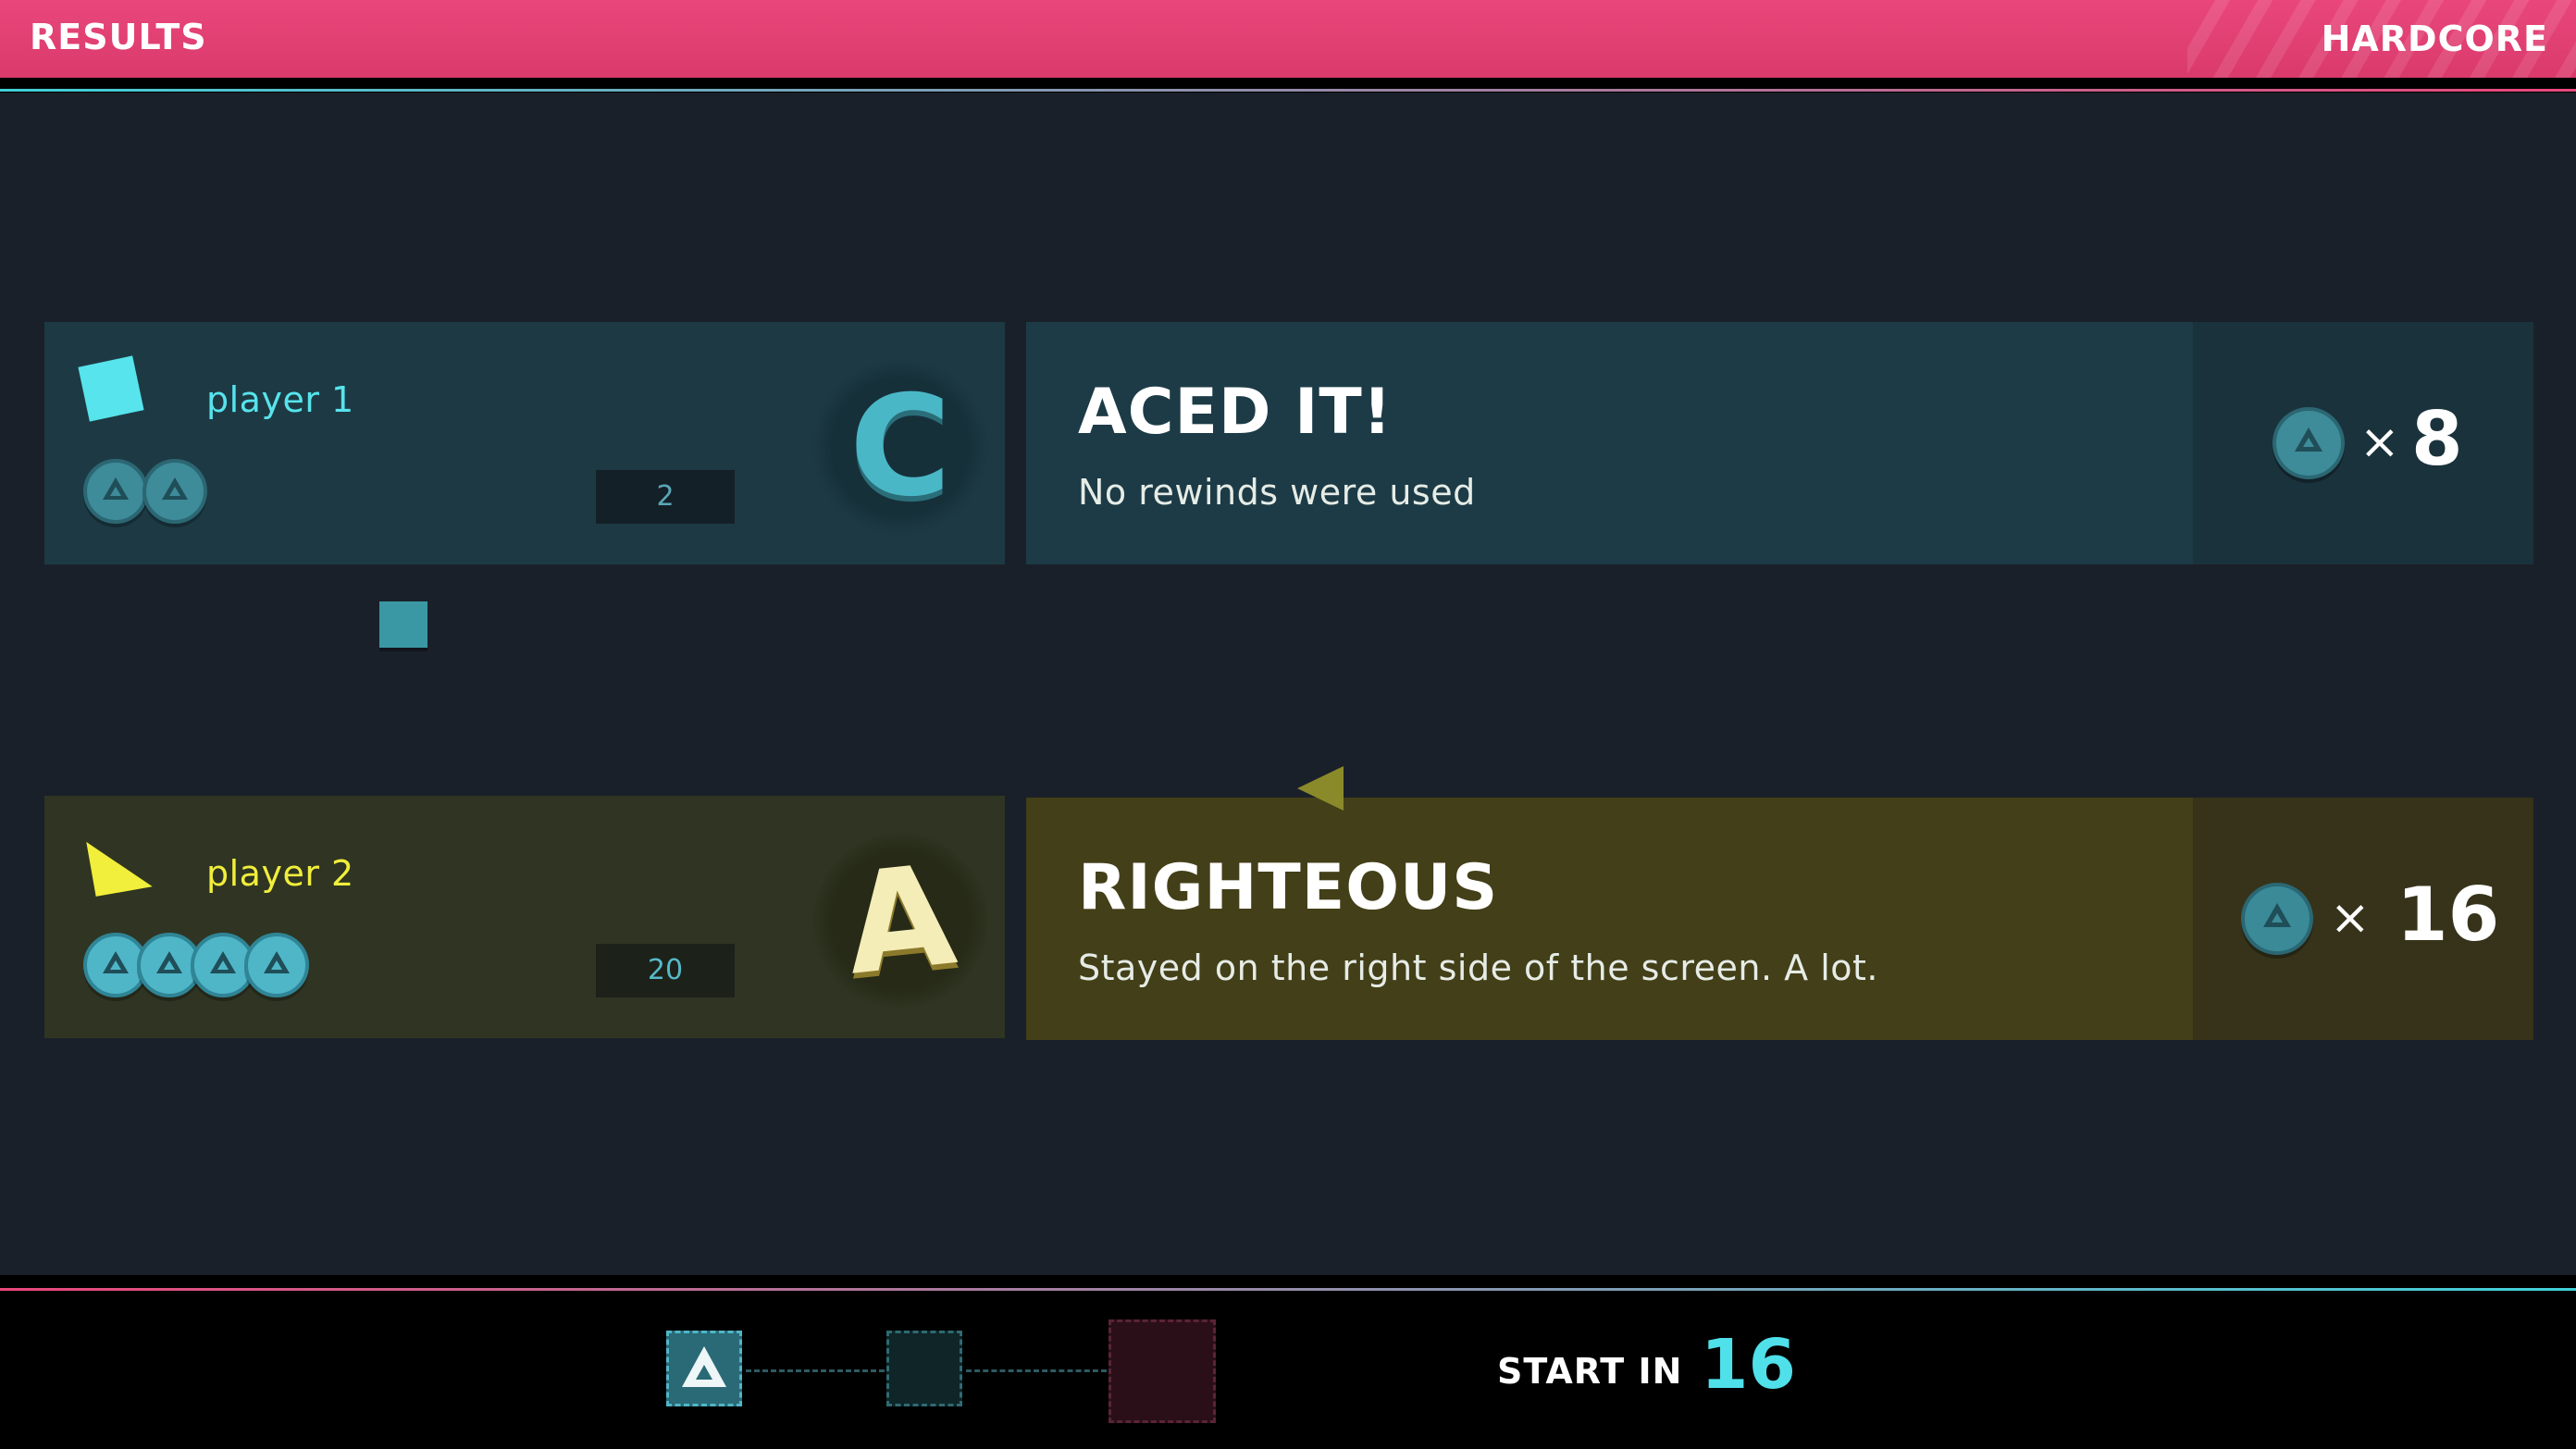 This screenshot has height=1449, width=2576. What do you see at coordinates (2437, 439) in the screenshot?
I see `award-token-count: 8` at bounding box center [2437, 439].